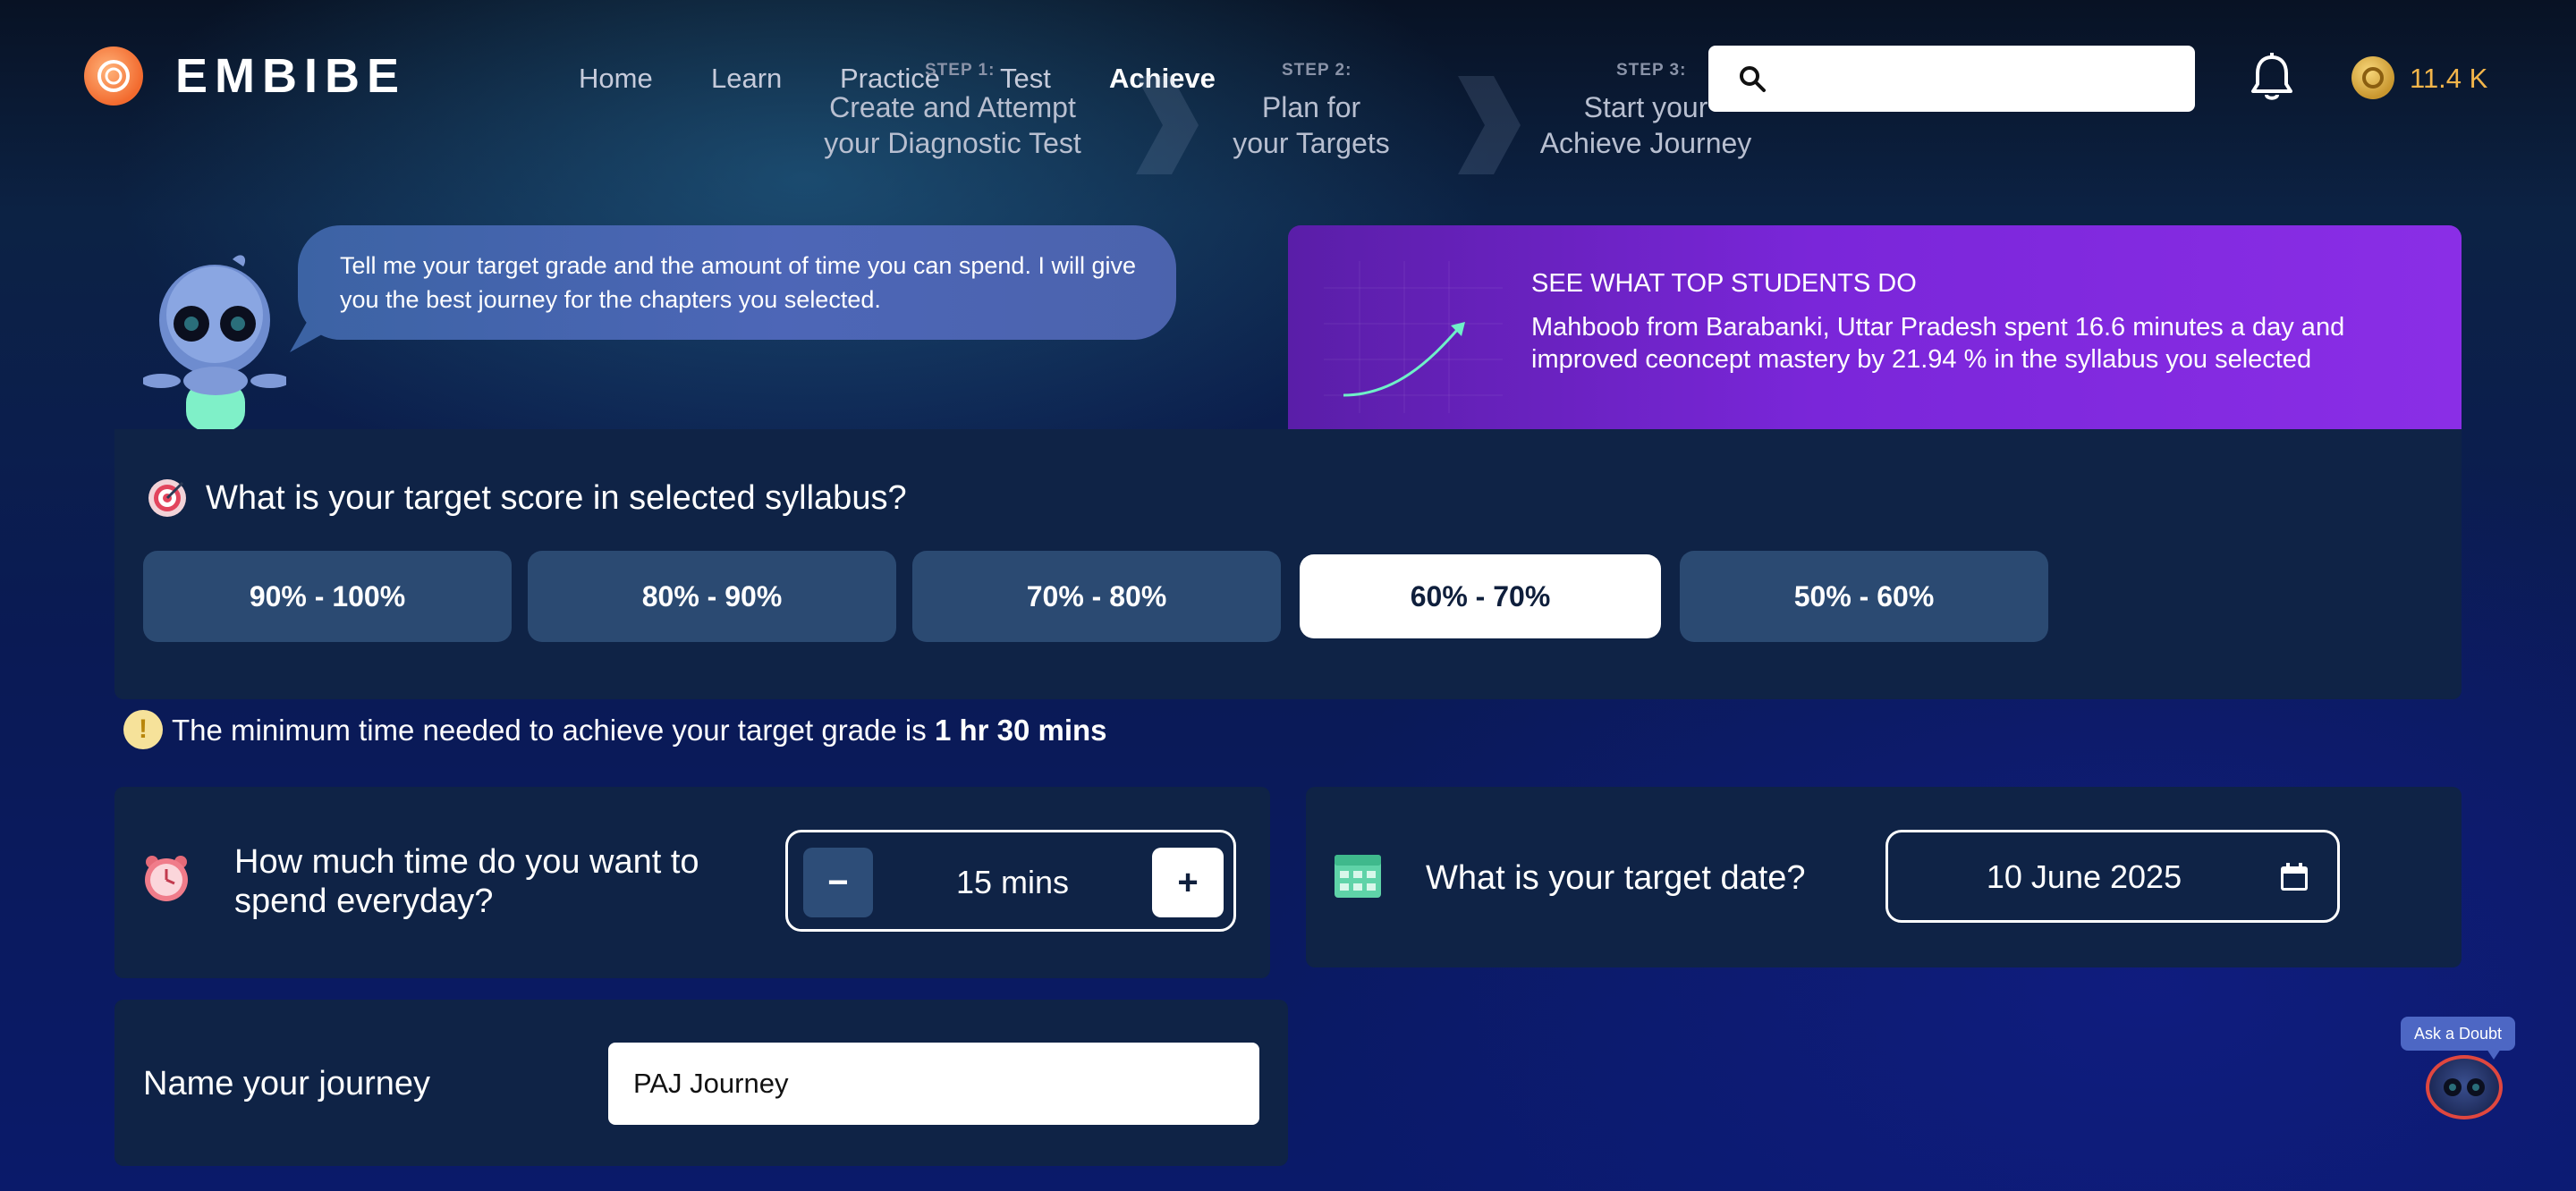 The image size is (2576, 1191). What do you see at coordinates (1311, 125) in the screenshot?
I see `step-2-text: Plan for your Targets` at bounding box center [1311, 125].